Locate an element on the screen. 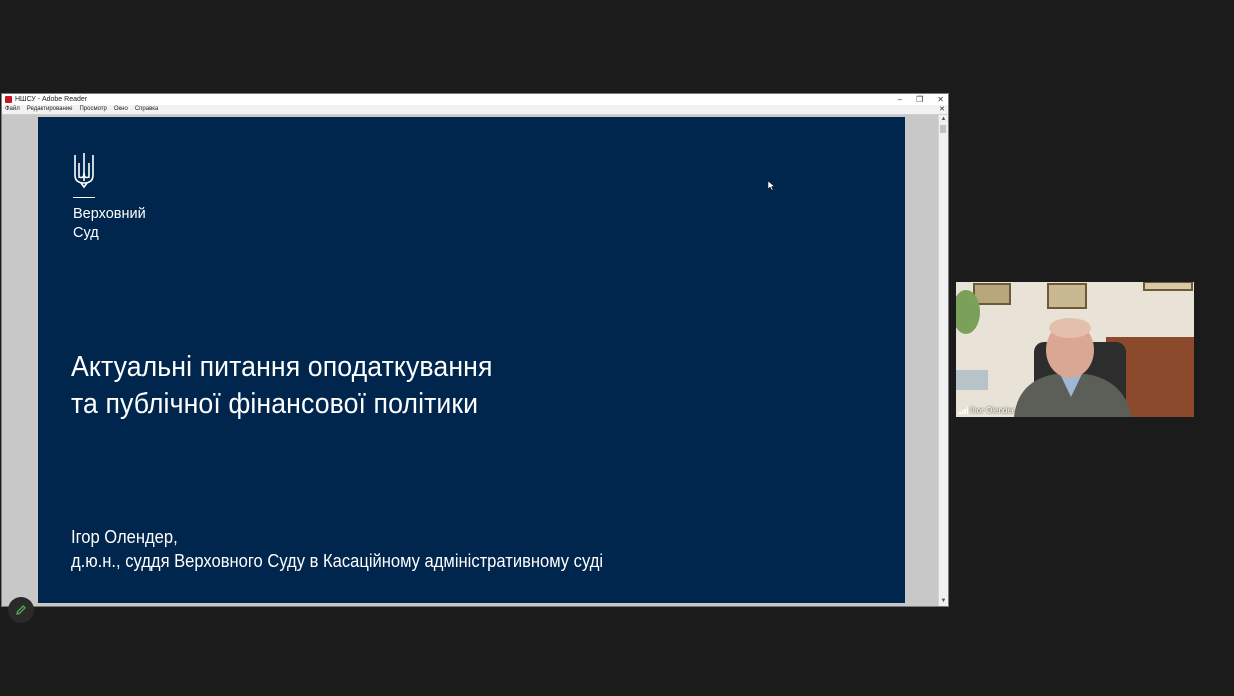 This screenshot has width=1234, height=696. mouse-cursor-icon is located at coordinates (771, 186).